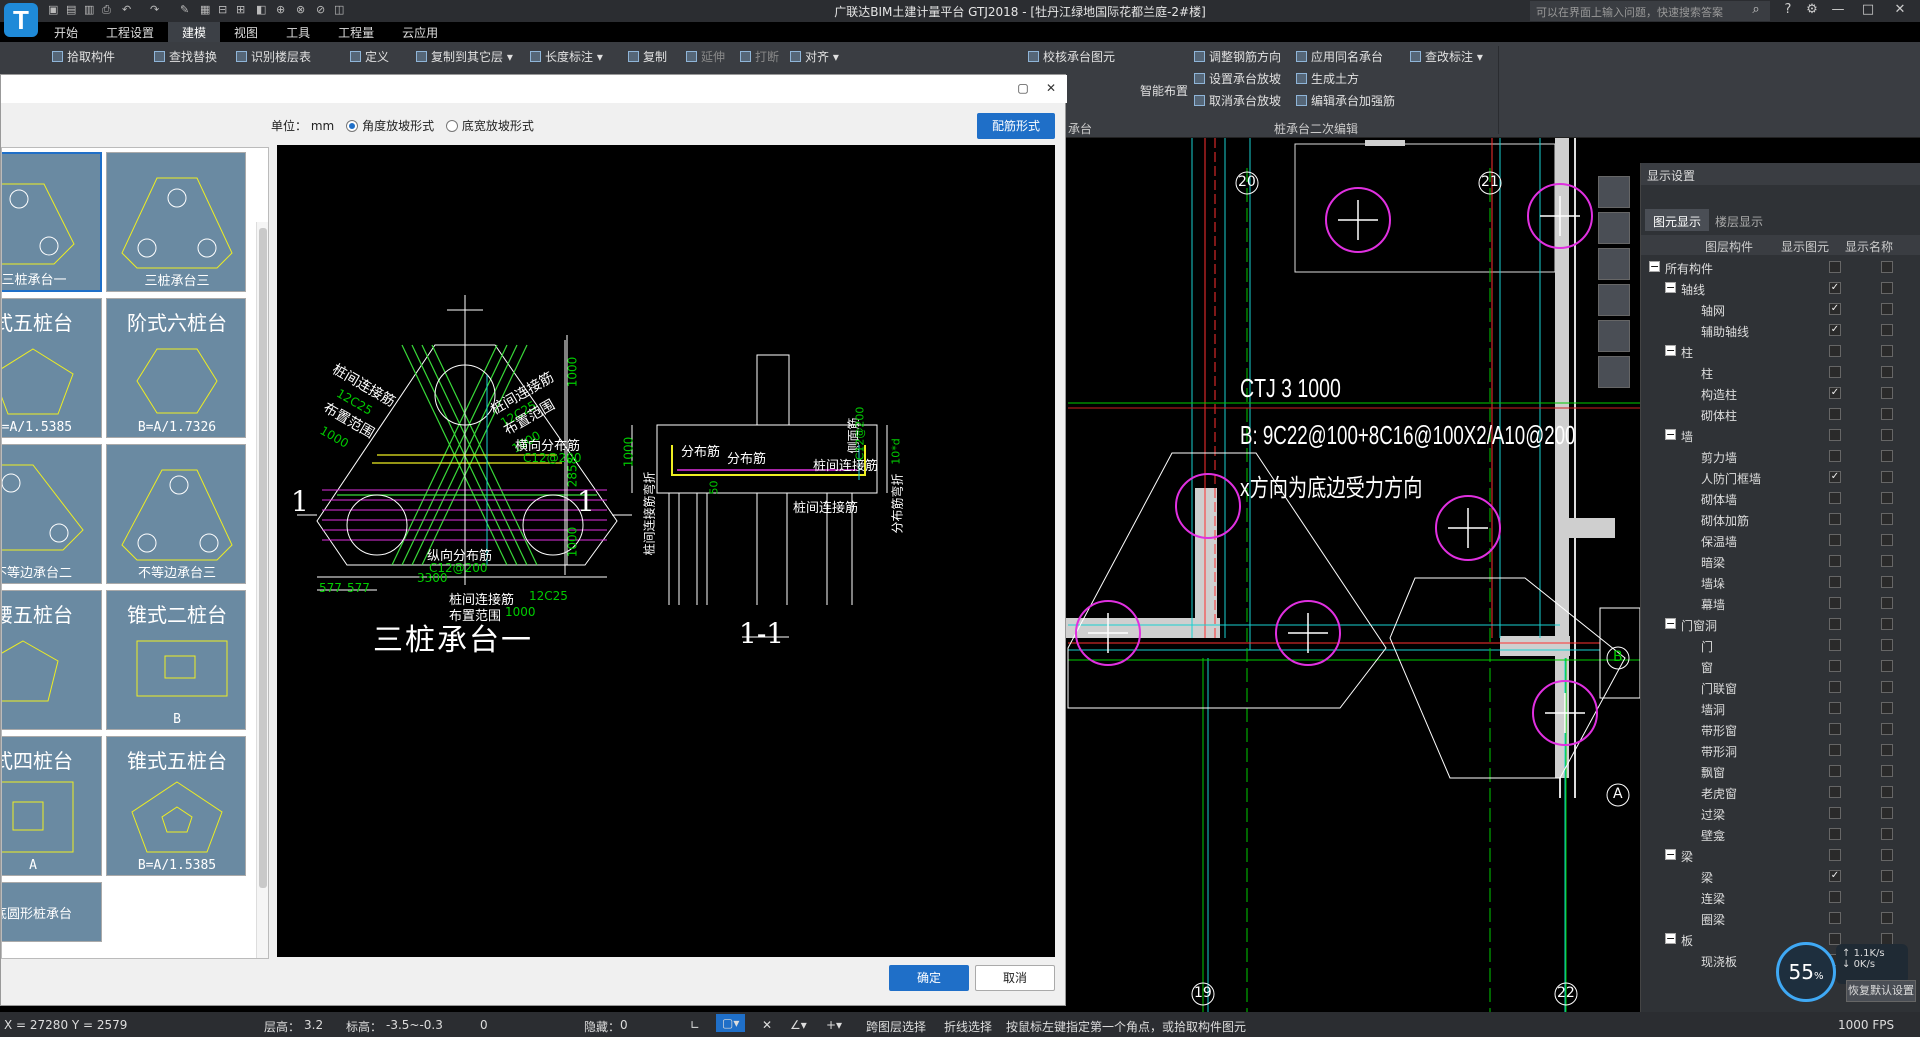 Image resolution: width=1920 pixels, height=1037 pixels. Describe the element at coordinates (1780, 666) in the screenshot. I see `layer-row: 窗` at that location.